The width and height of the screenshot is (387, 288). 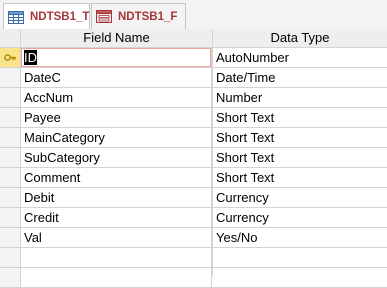 What do you see at coordinates (116, 137) in the screenshot?
I see `field-name-cell: MainCategory` at bounding box center [116, 137].